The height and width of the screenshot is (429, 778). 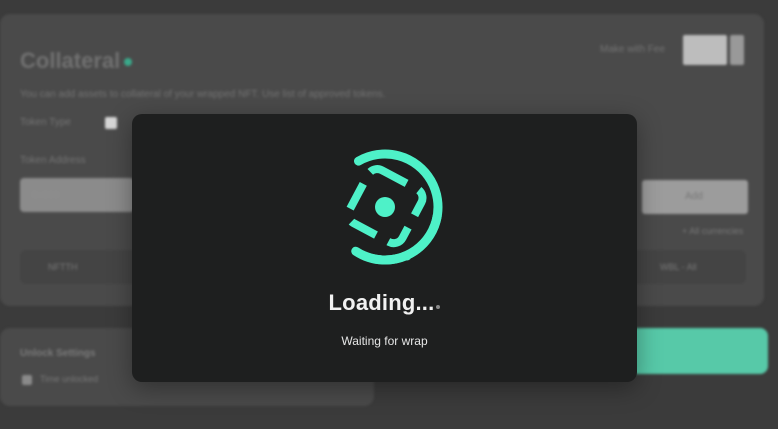 What do you see at coordinates (438, 307) in the screenshot?
I see `loading-title-dot` at bounding box center [438, 307].